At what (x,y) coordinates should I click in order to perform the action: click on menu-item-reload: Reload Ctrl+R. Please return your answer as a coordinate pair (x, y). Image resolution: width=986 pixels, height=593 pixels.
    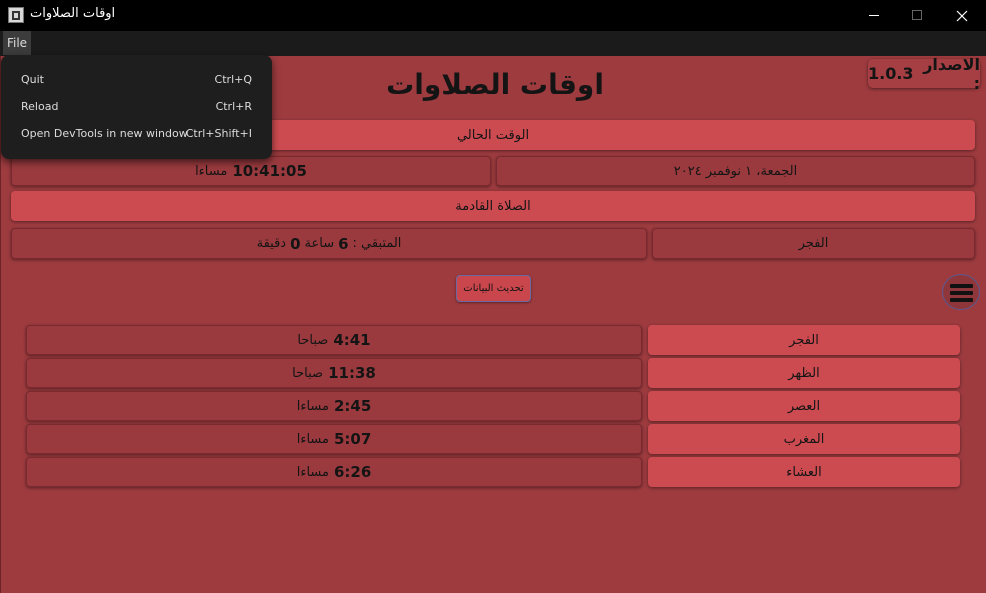
    Looking at the image, I should click on (136, 108).